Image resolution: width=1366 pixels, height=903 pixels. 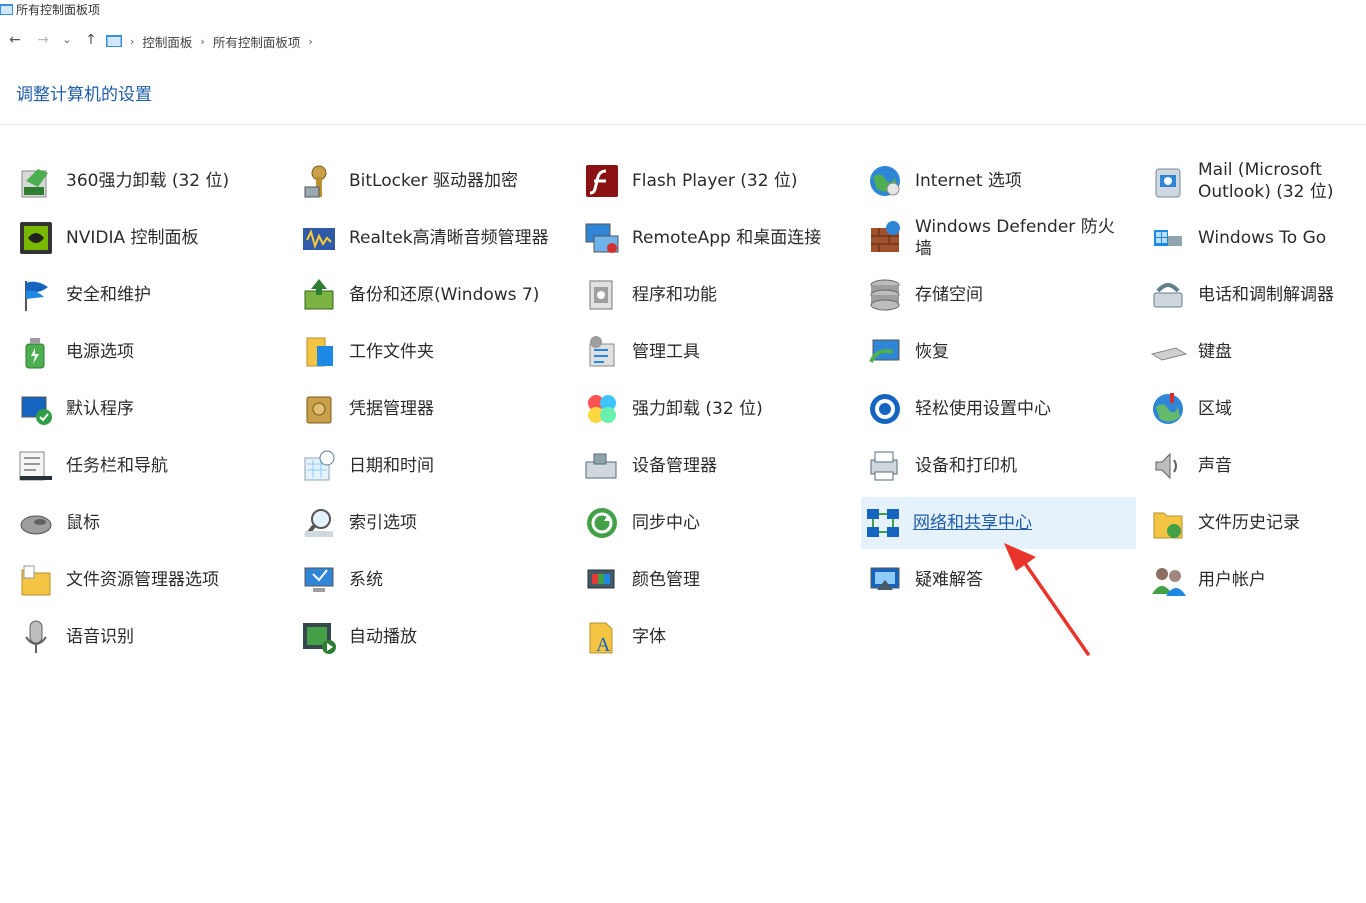 I want to click on realtek-audio-icon, so click(x=319, y=239).